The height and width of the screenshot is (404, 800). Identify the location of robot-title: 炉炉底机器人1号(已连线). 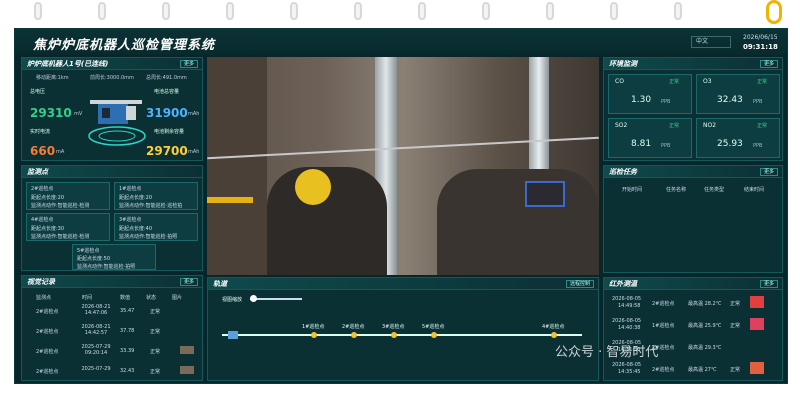
(68, 64).